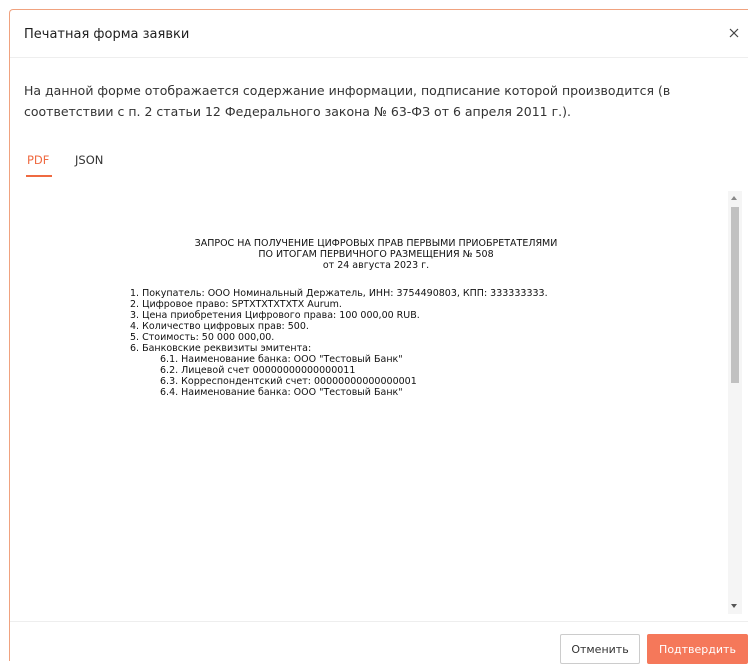 This screenshot has height=664, width=748. Describe the element at coordinates (697, 649) in the screenshot. I see `confirm-button: Подтвердить` at that location.